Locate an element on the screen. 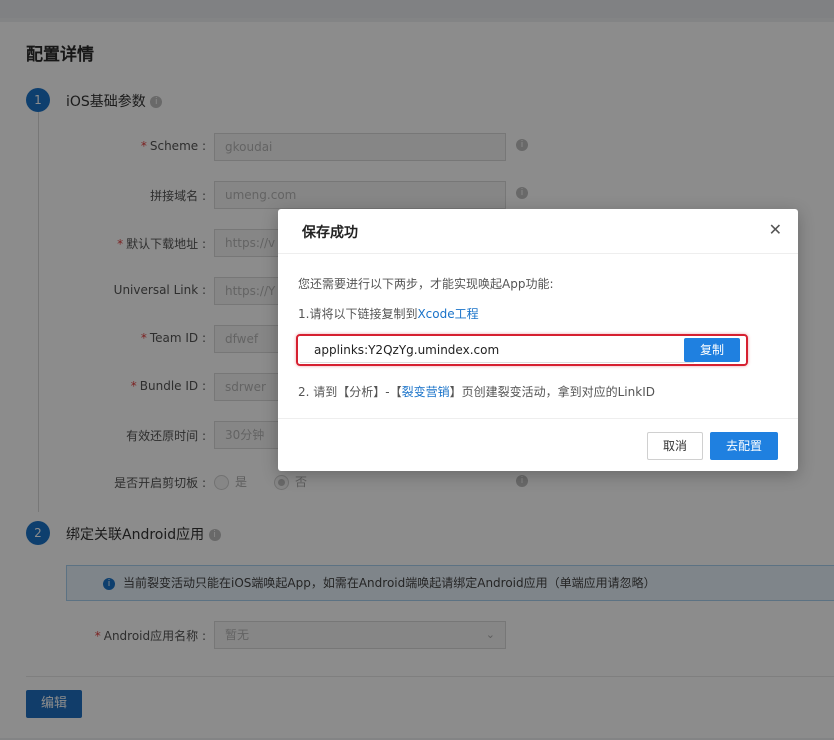  dialog-title: 保存成功 is located at coordinates (330, 233).